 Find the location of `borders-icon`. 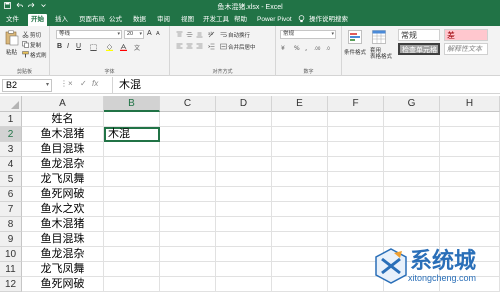

borders-icon is located at coordinates (93, 47).